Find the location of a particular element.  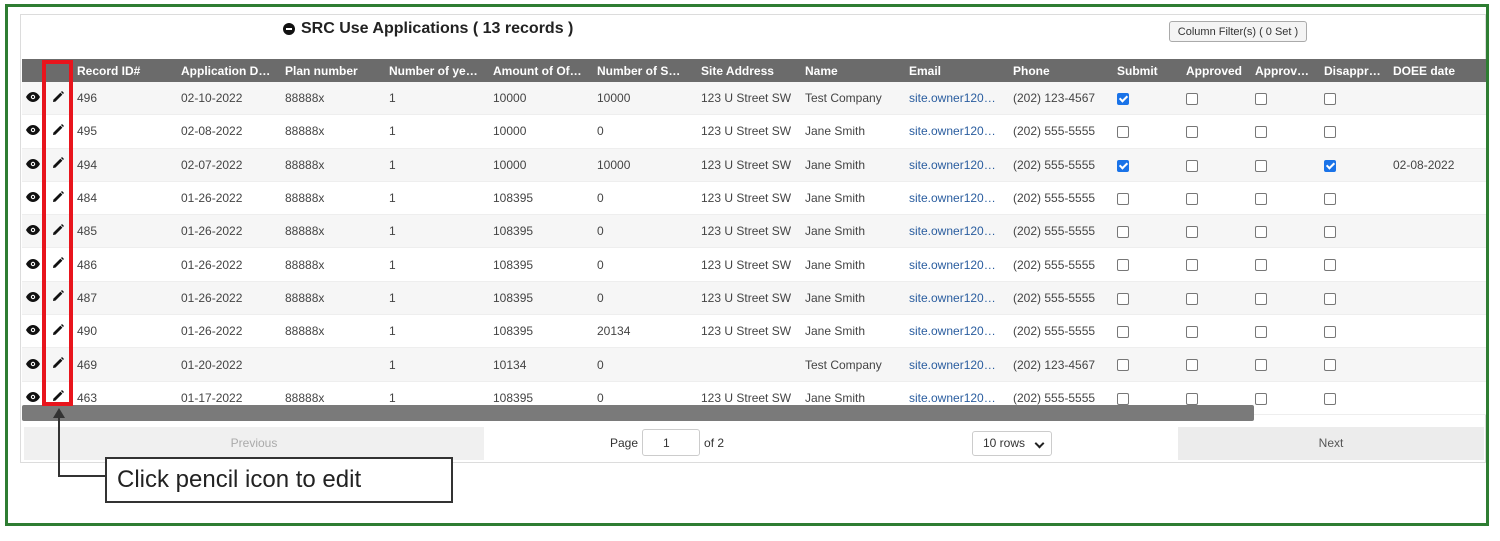

column-header: Name is located at coordinates (851, 70).